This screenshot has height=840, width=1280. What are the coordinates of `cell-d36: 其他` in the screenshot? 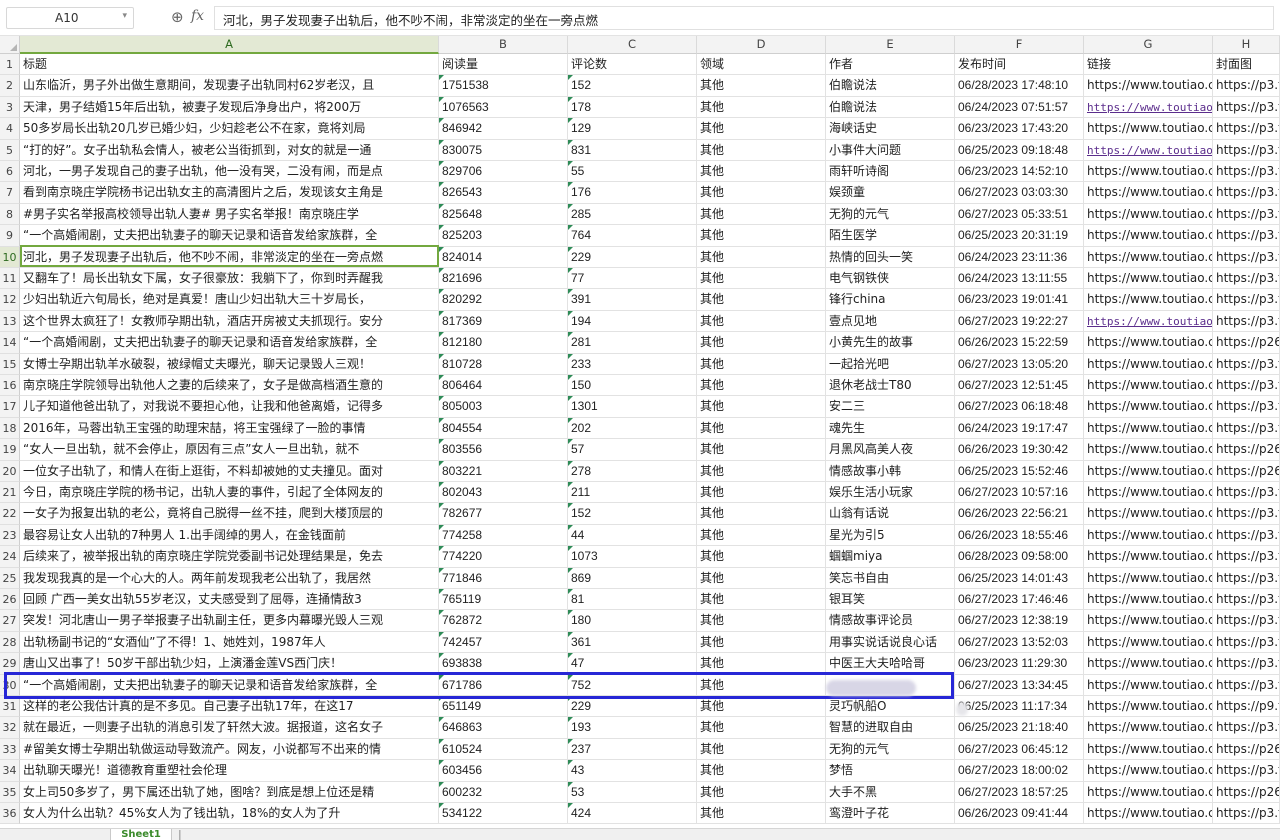 It's located at (761, 814).